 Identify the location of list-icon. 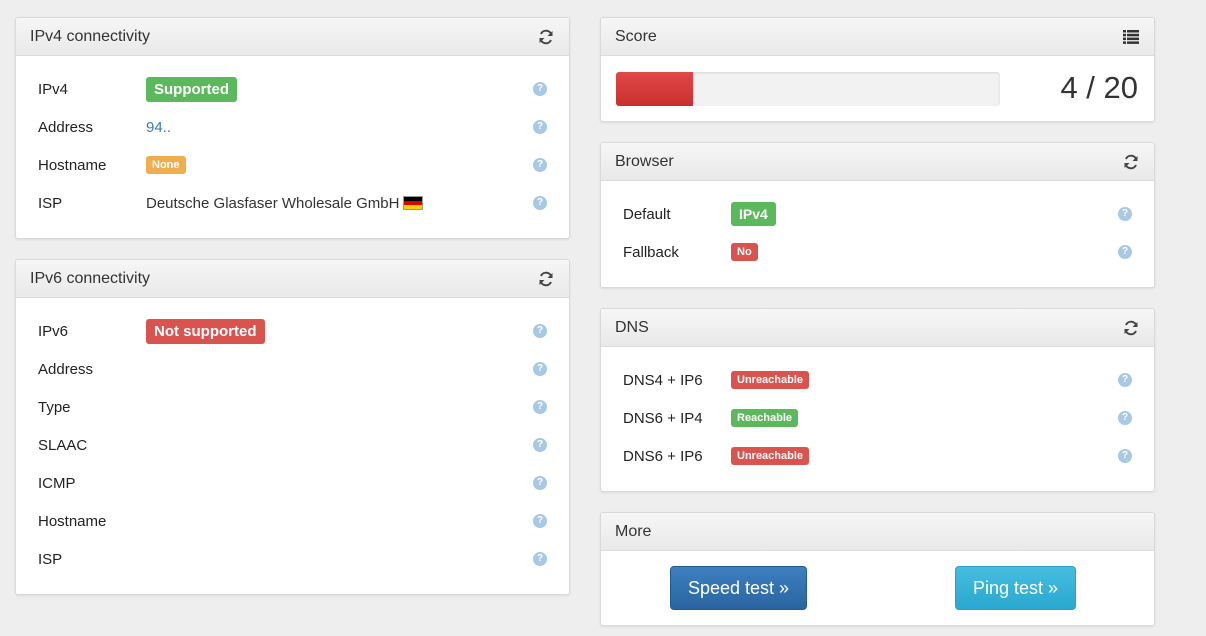
(1131, 37).